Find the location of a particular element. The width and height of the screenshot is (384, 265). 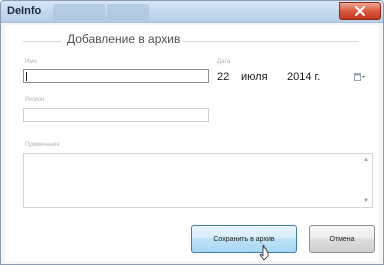

close-icon is located at coordinates (360, 11).